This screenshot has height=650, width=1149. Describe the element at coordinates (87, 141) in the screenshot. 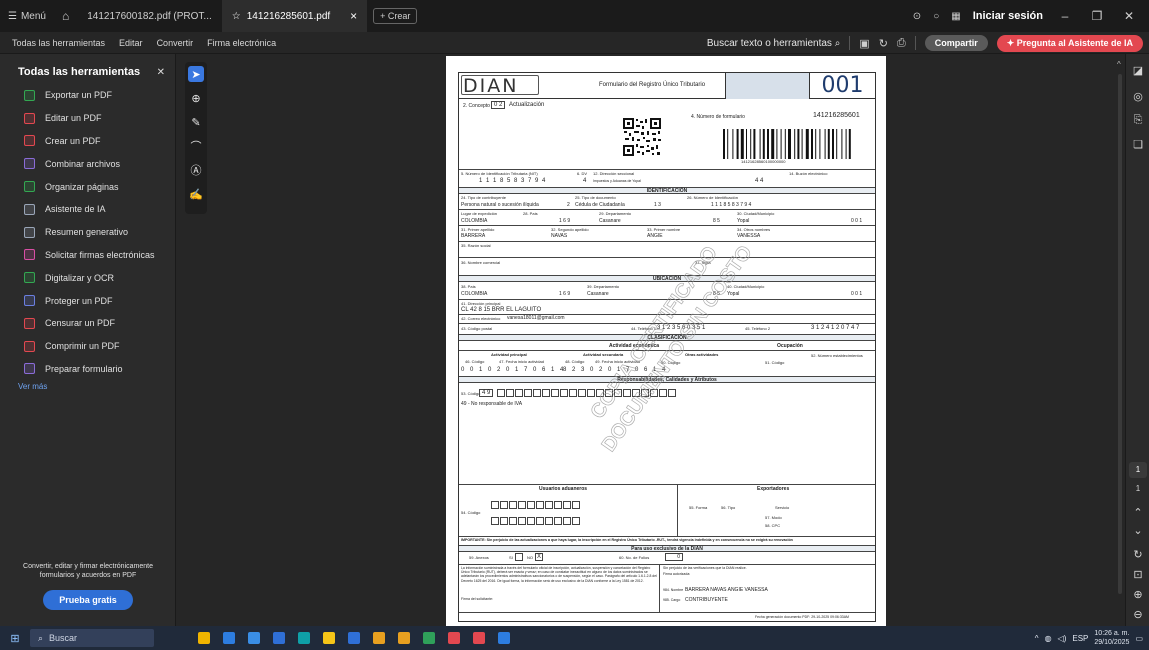

I see `tool-item: Crear un PDF` at that location.